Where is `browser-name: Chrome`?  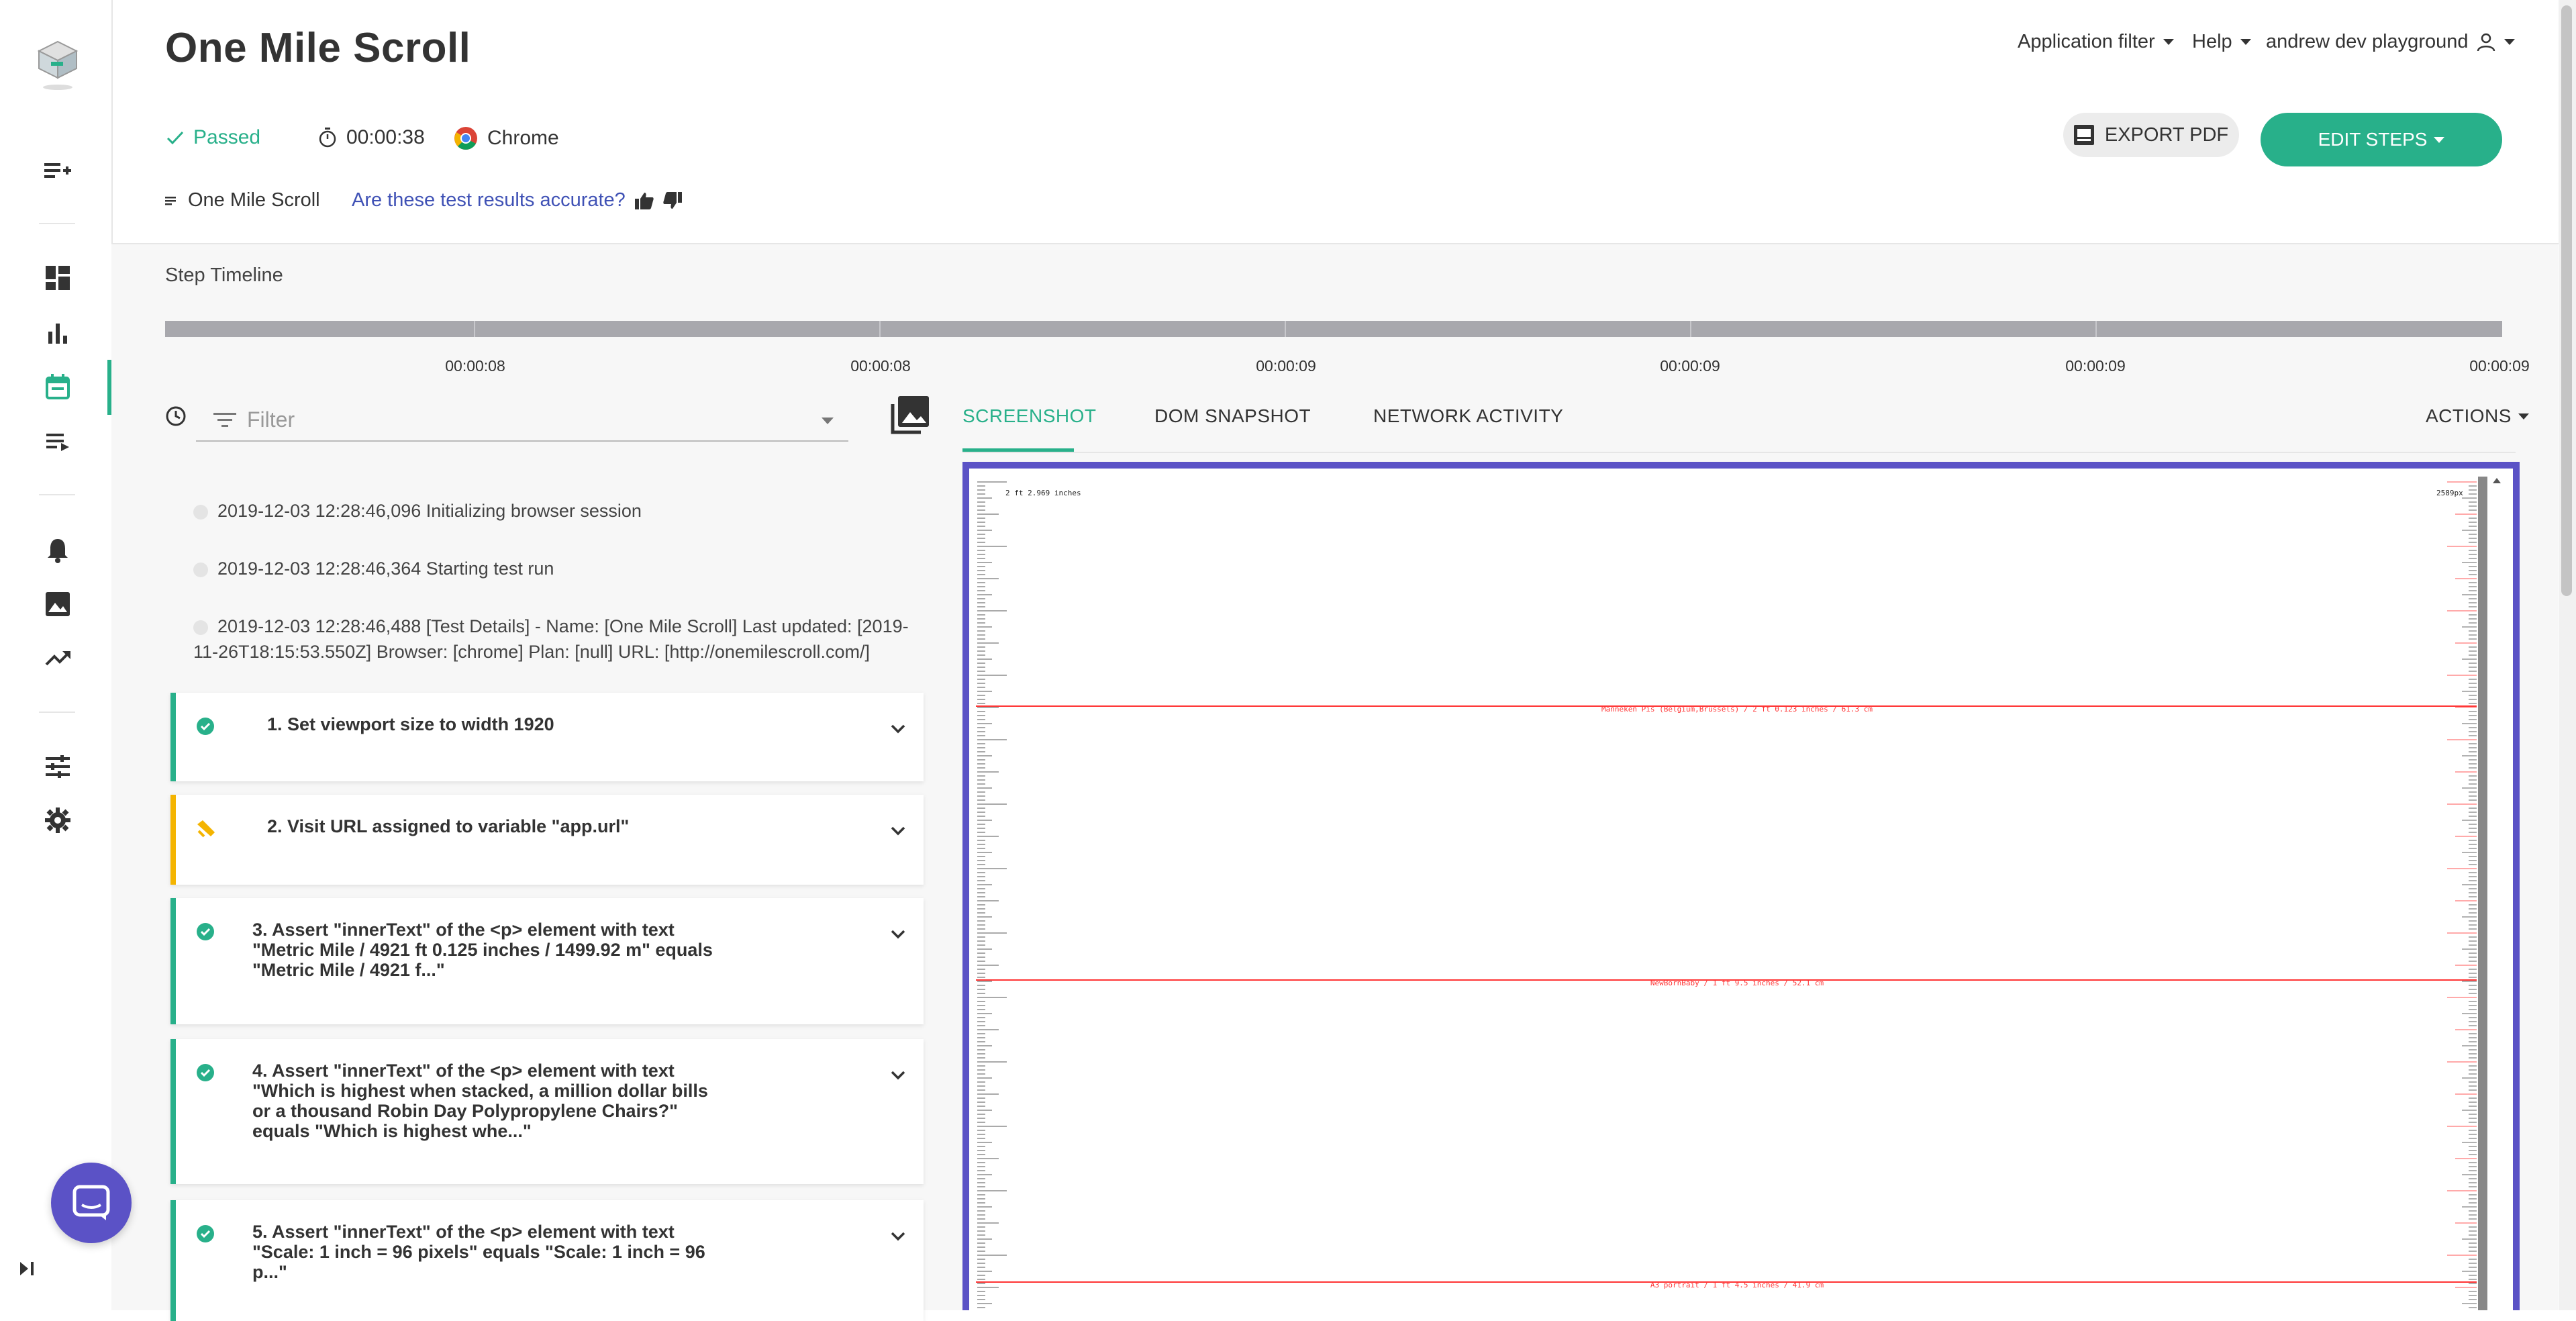 browser-name: Chrome is located at coordinates (523, 138).